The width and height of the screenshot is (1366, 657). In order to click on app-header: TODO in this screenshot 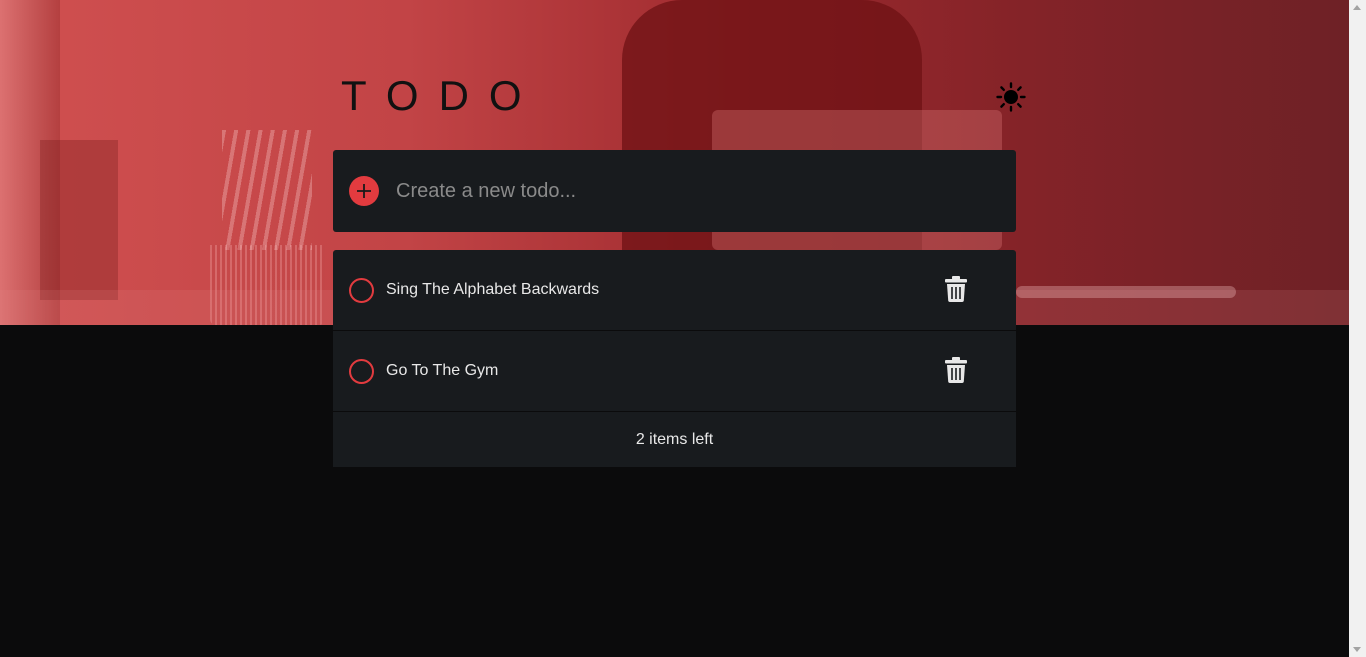, I will do `click(686, 97)`.